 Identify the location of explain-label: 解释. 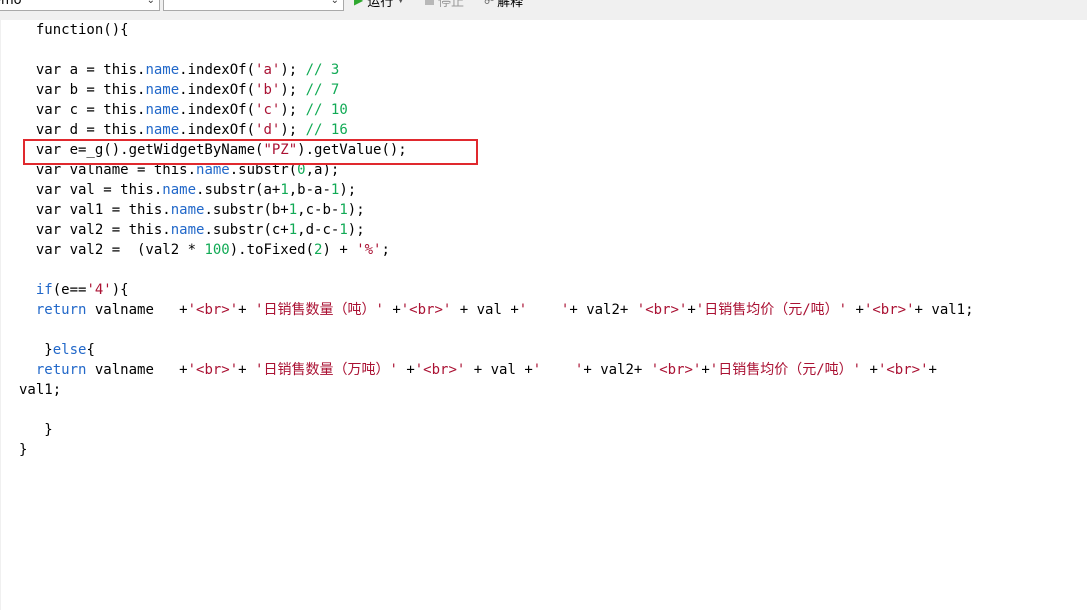
(510, 5).